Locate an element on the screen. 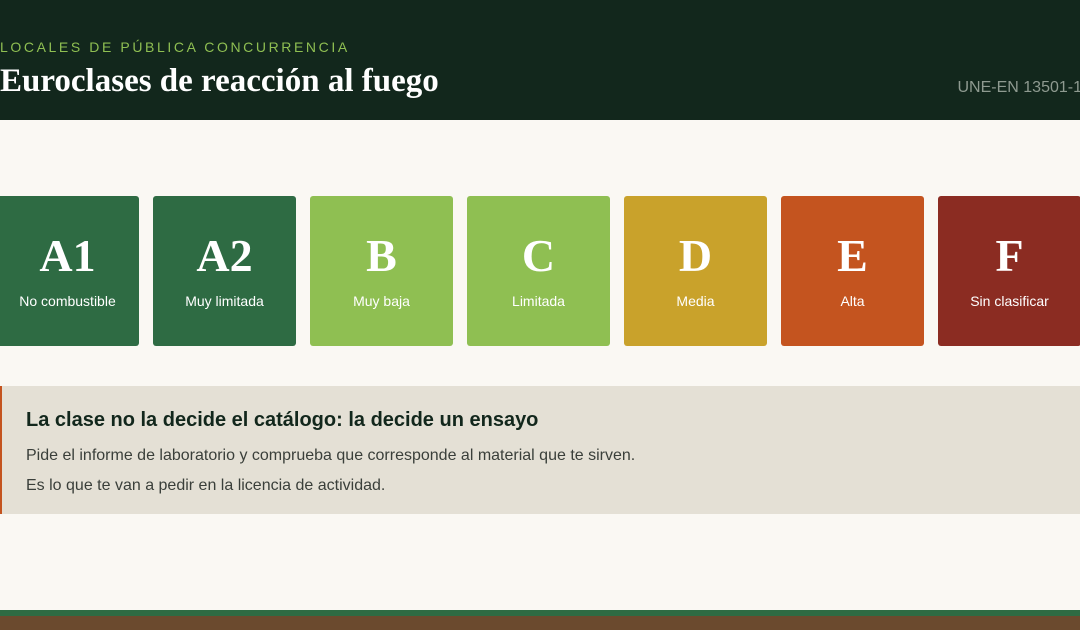 Image resolution: width=1080 pixels, height=630 pixels. class-card-a1: A1 No combustible is located at coordinates (69, 271).